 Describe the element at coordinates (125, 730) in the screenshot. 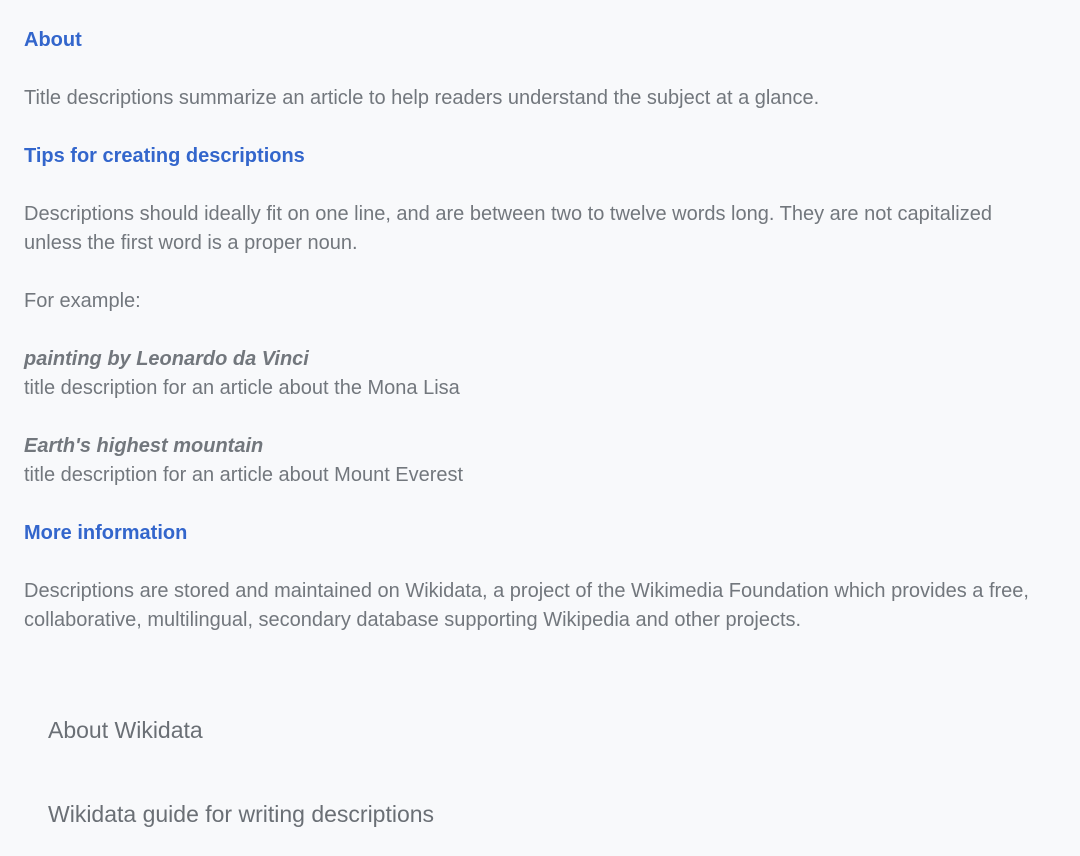

I see `about-wikidata-link: About Wikidata` at that location.